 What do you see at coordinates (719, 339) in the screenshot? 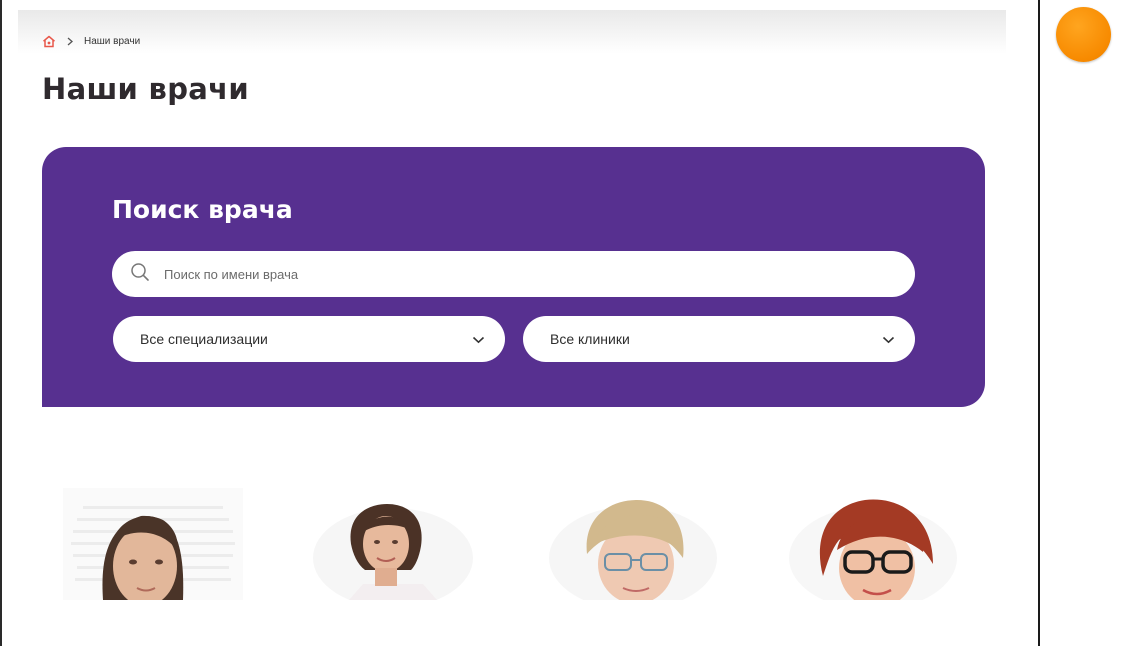
I see `clinic-dropdown: Все клиники` at bounding box center [719, 339].